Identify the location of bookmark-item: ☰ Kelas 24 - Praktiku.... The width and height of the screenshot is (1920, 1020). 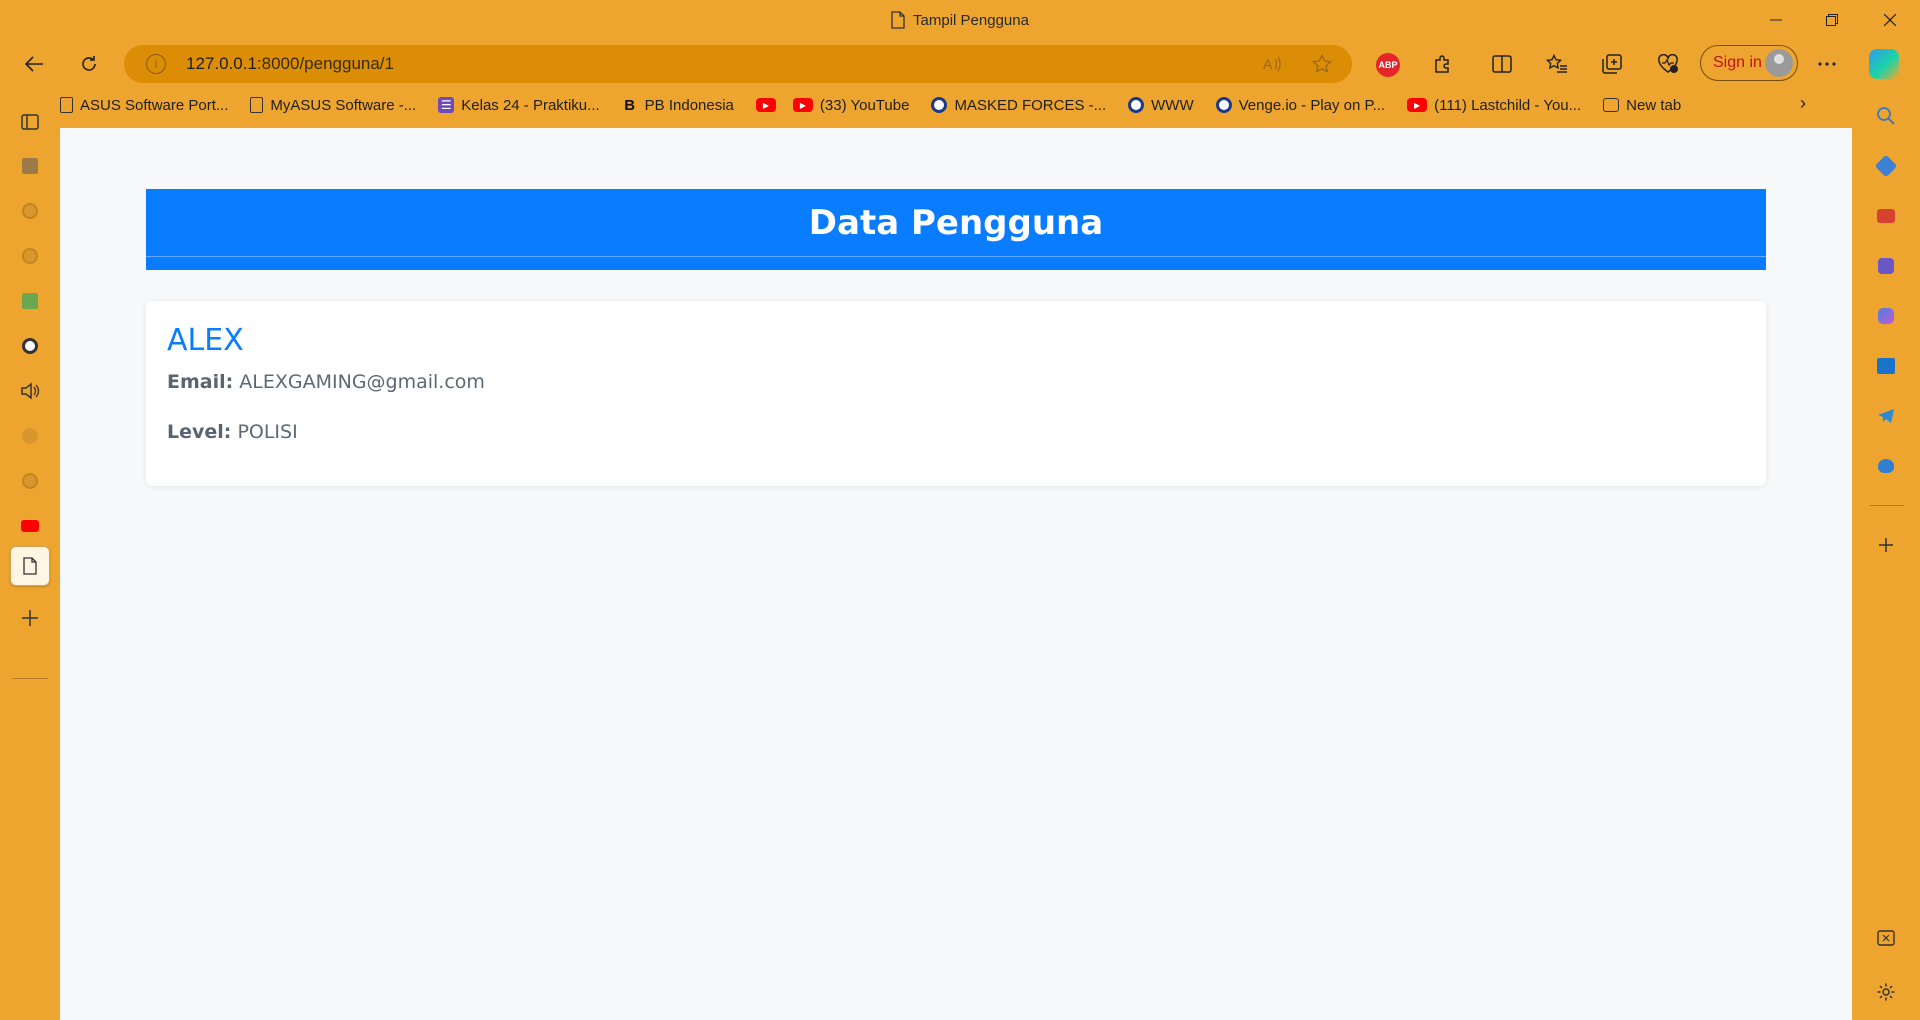
(519, 105).